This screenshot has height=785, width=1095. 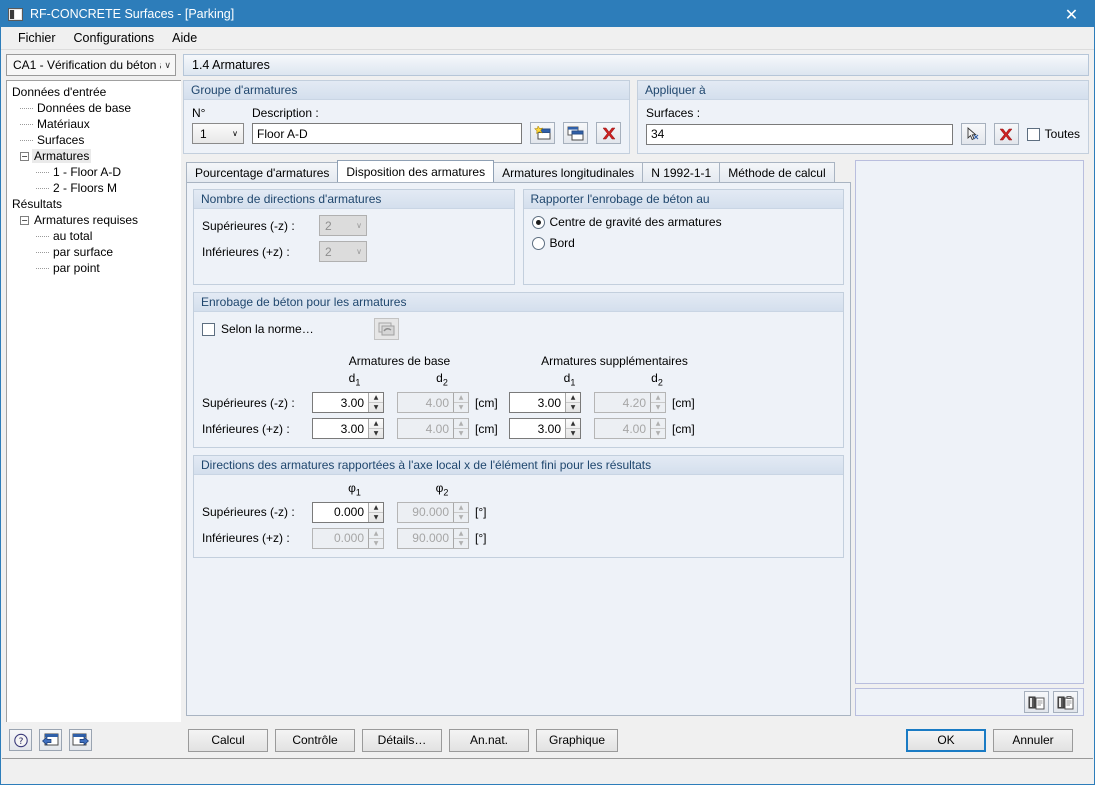 I want to click on radio-option-centre-de-gravite: Centre de gravité des armatures, so click(x=683, y=222).